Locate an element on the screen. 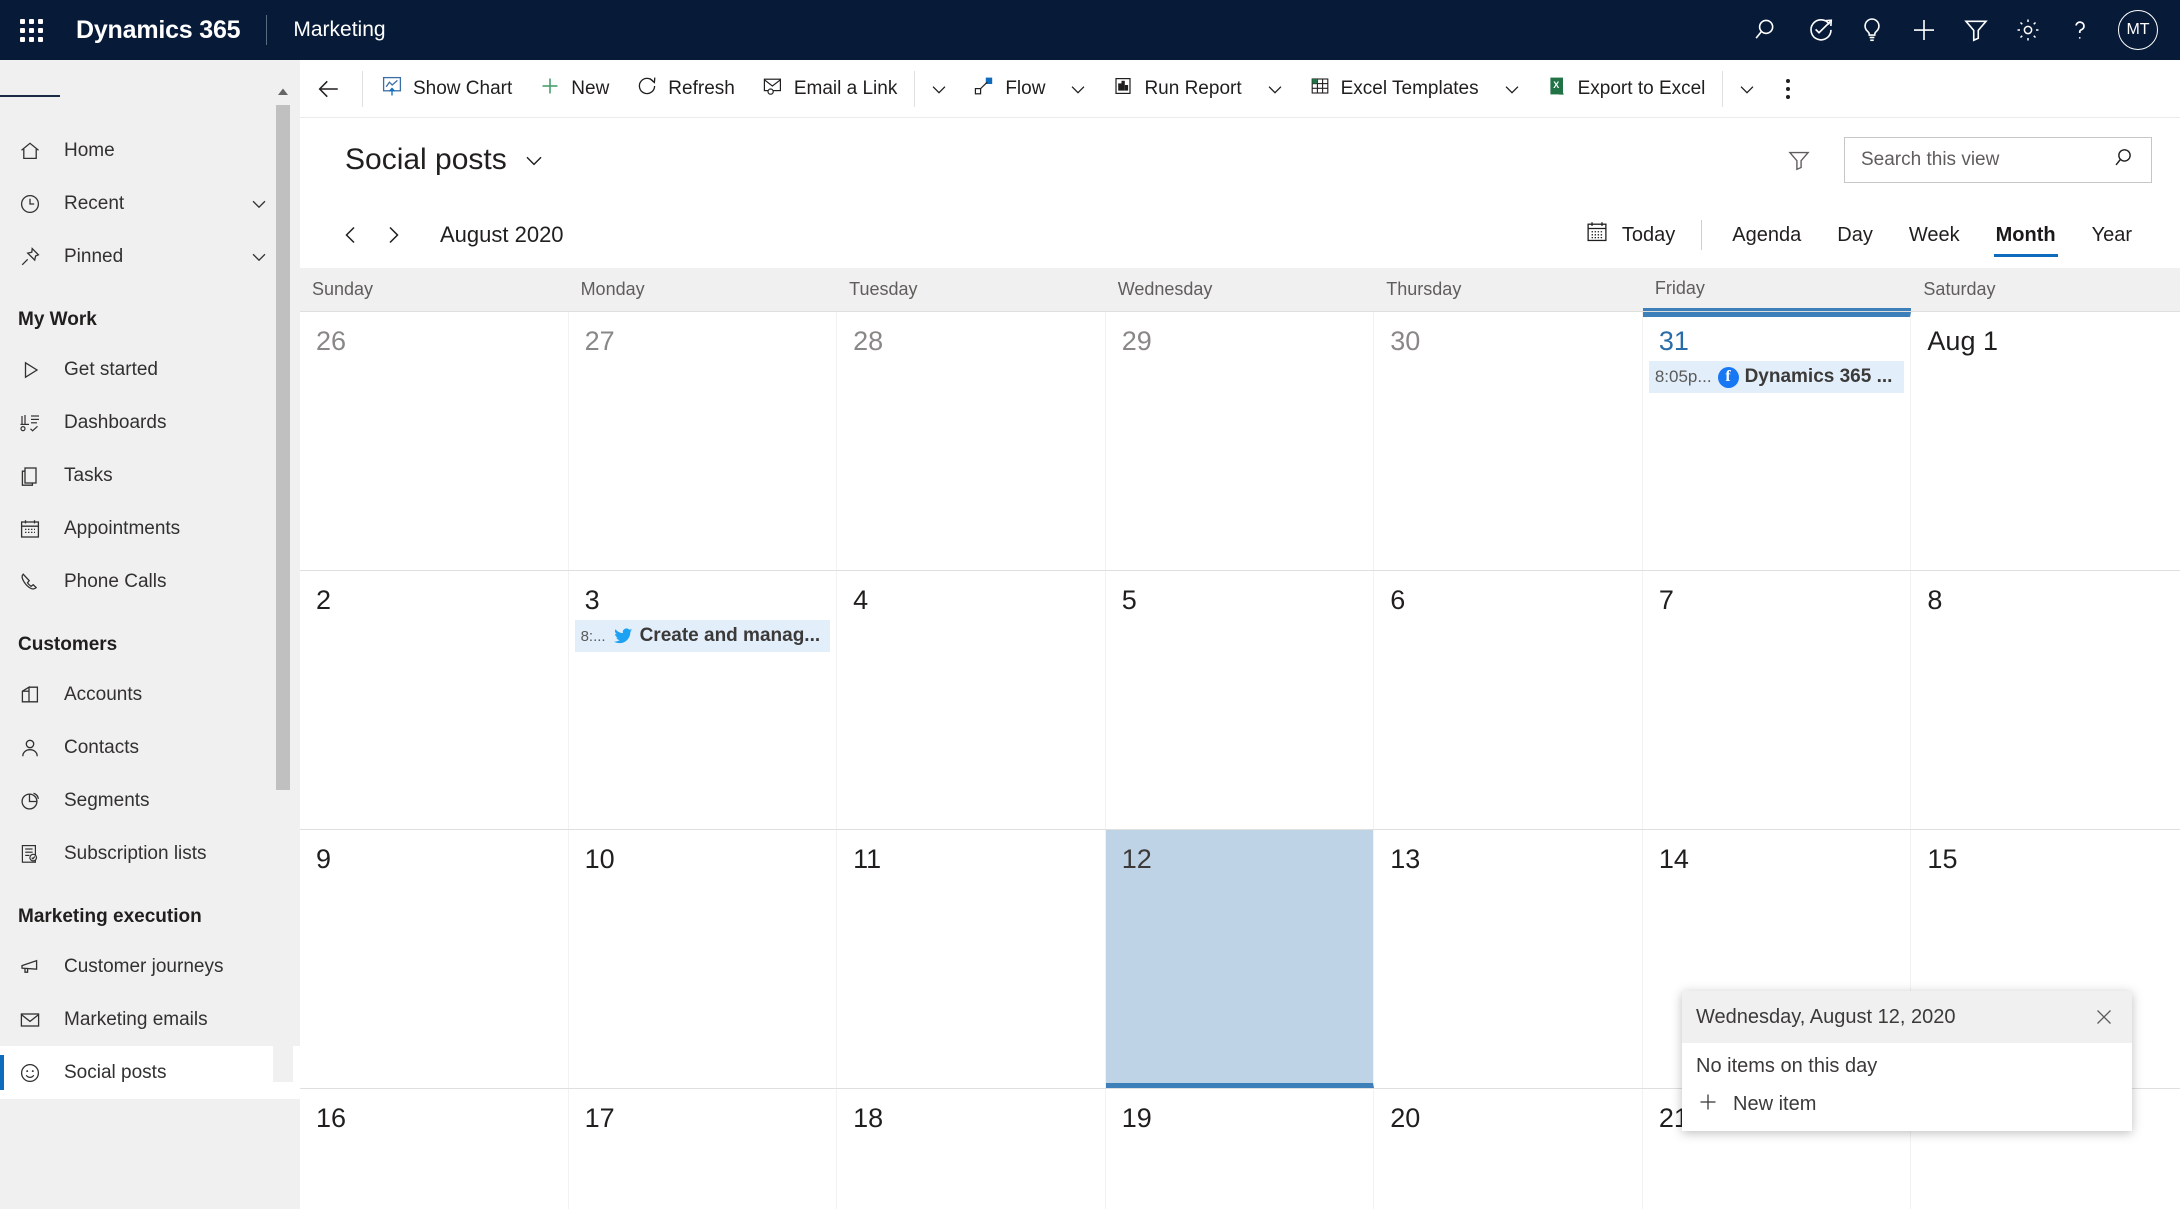 The width and height of the screenshot is (2180, 1209). excel-templates-chevron-down-icon is located at coordinates (1512, 89).